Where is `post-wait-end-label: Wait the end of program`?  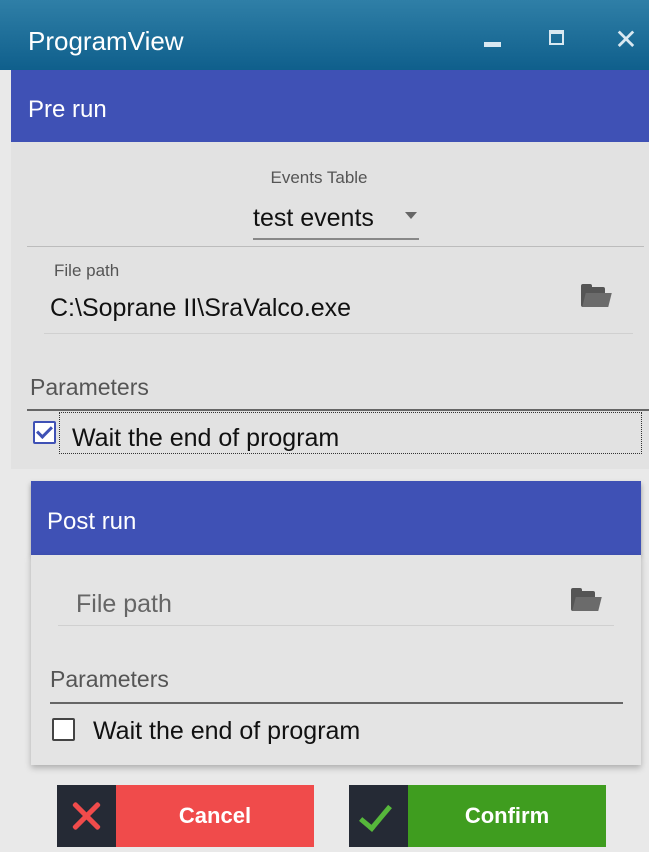 post-wait-end-label: Wait the end of program is located at coordinates (226, 731).